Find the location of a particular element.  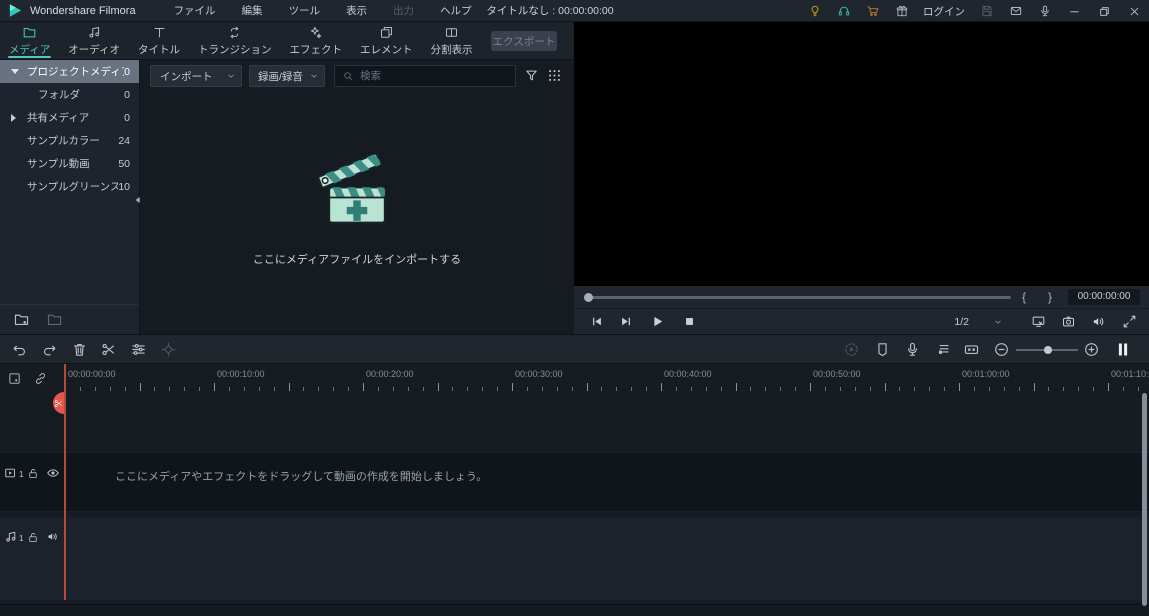

playhead-handle is located at coordinates (58, 403).